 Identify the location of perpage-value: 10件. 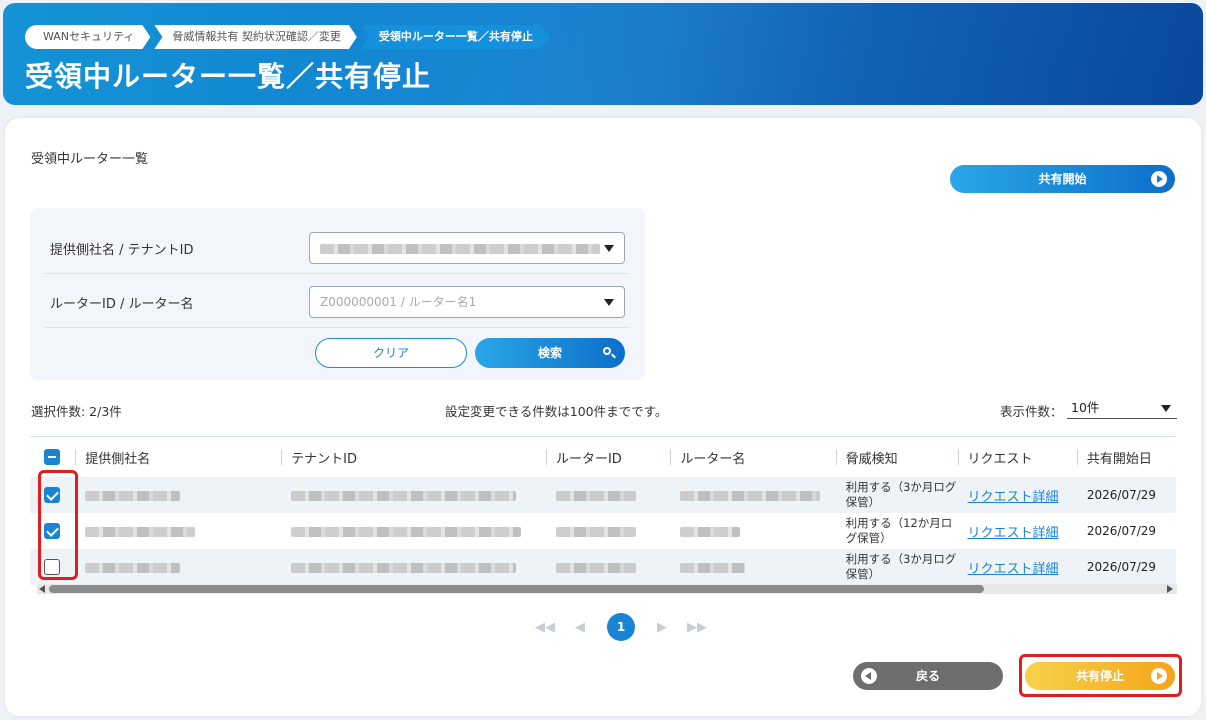
(1085, 407).